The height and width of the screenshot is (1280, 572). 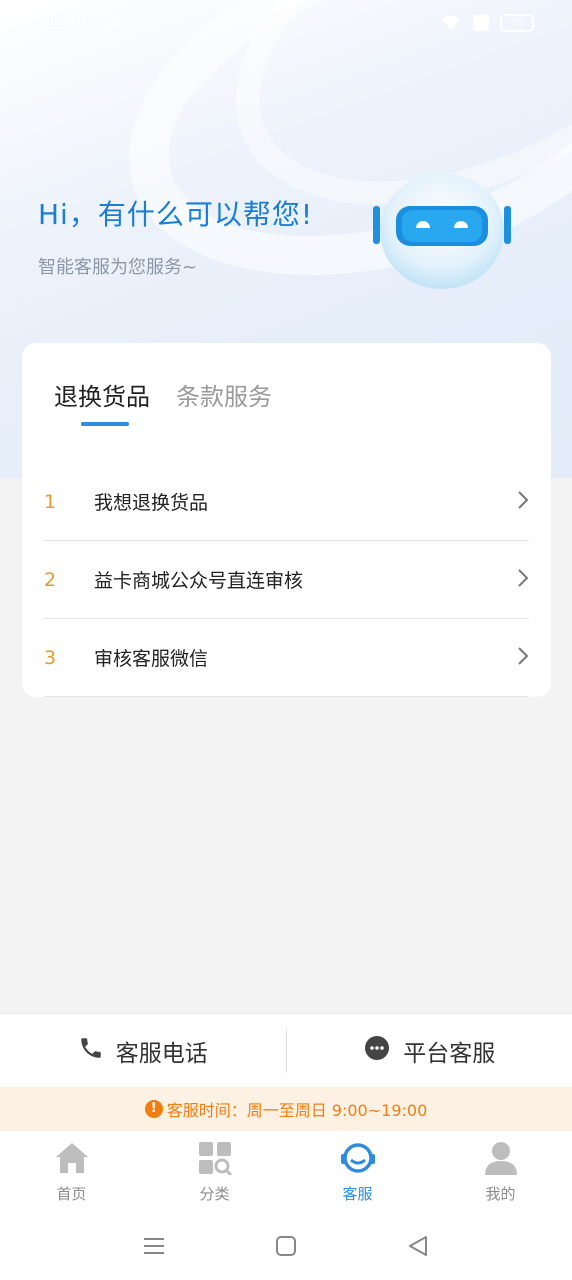 What do you see at coordinates (451, 23) in the screenshot?
I see `wifi-icon` at bounding box center [451, 23].